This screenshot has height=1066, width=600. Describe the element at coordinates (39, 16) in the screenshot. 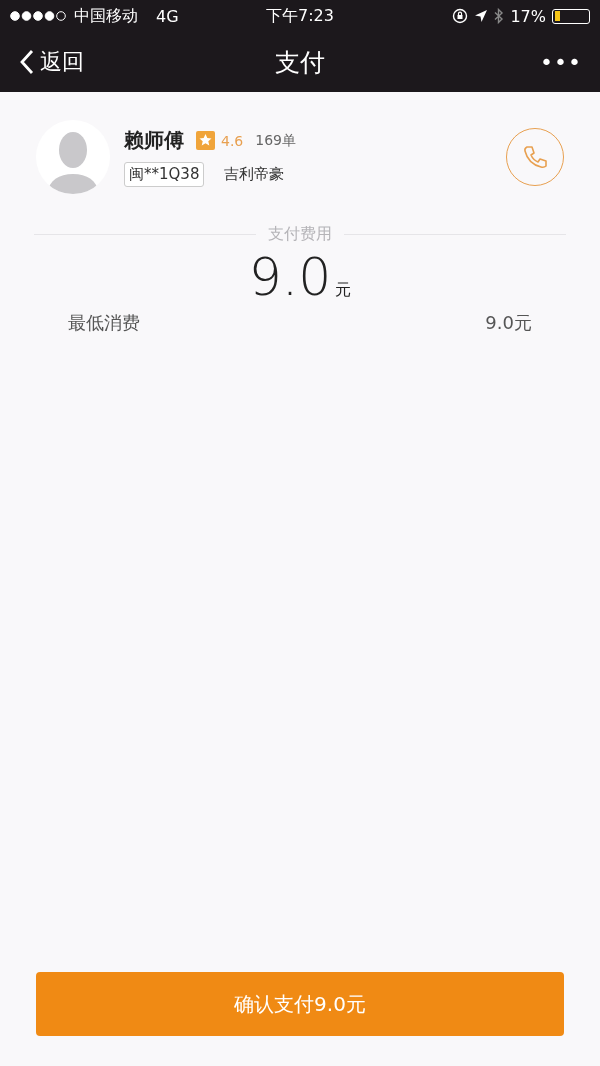

I see `signal-icon` at that location.